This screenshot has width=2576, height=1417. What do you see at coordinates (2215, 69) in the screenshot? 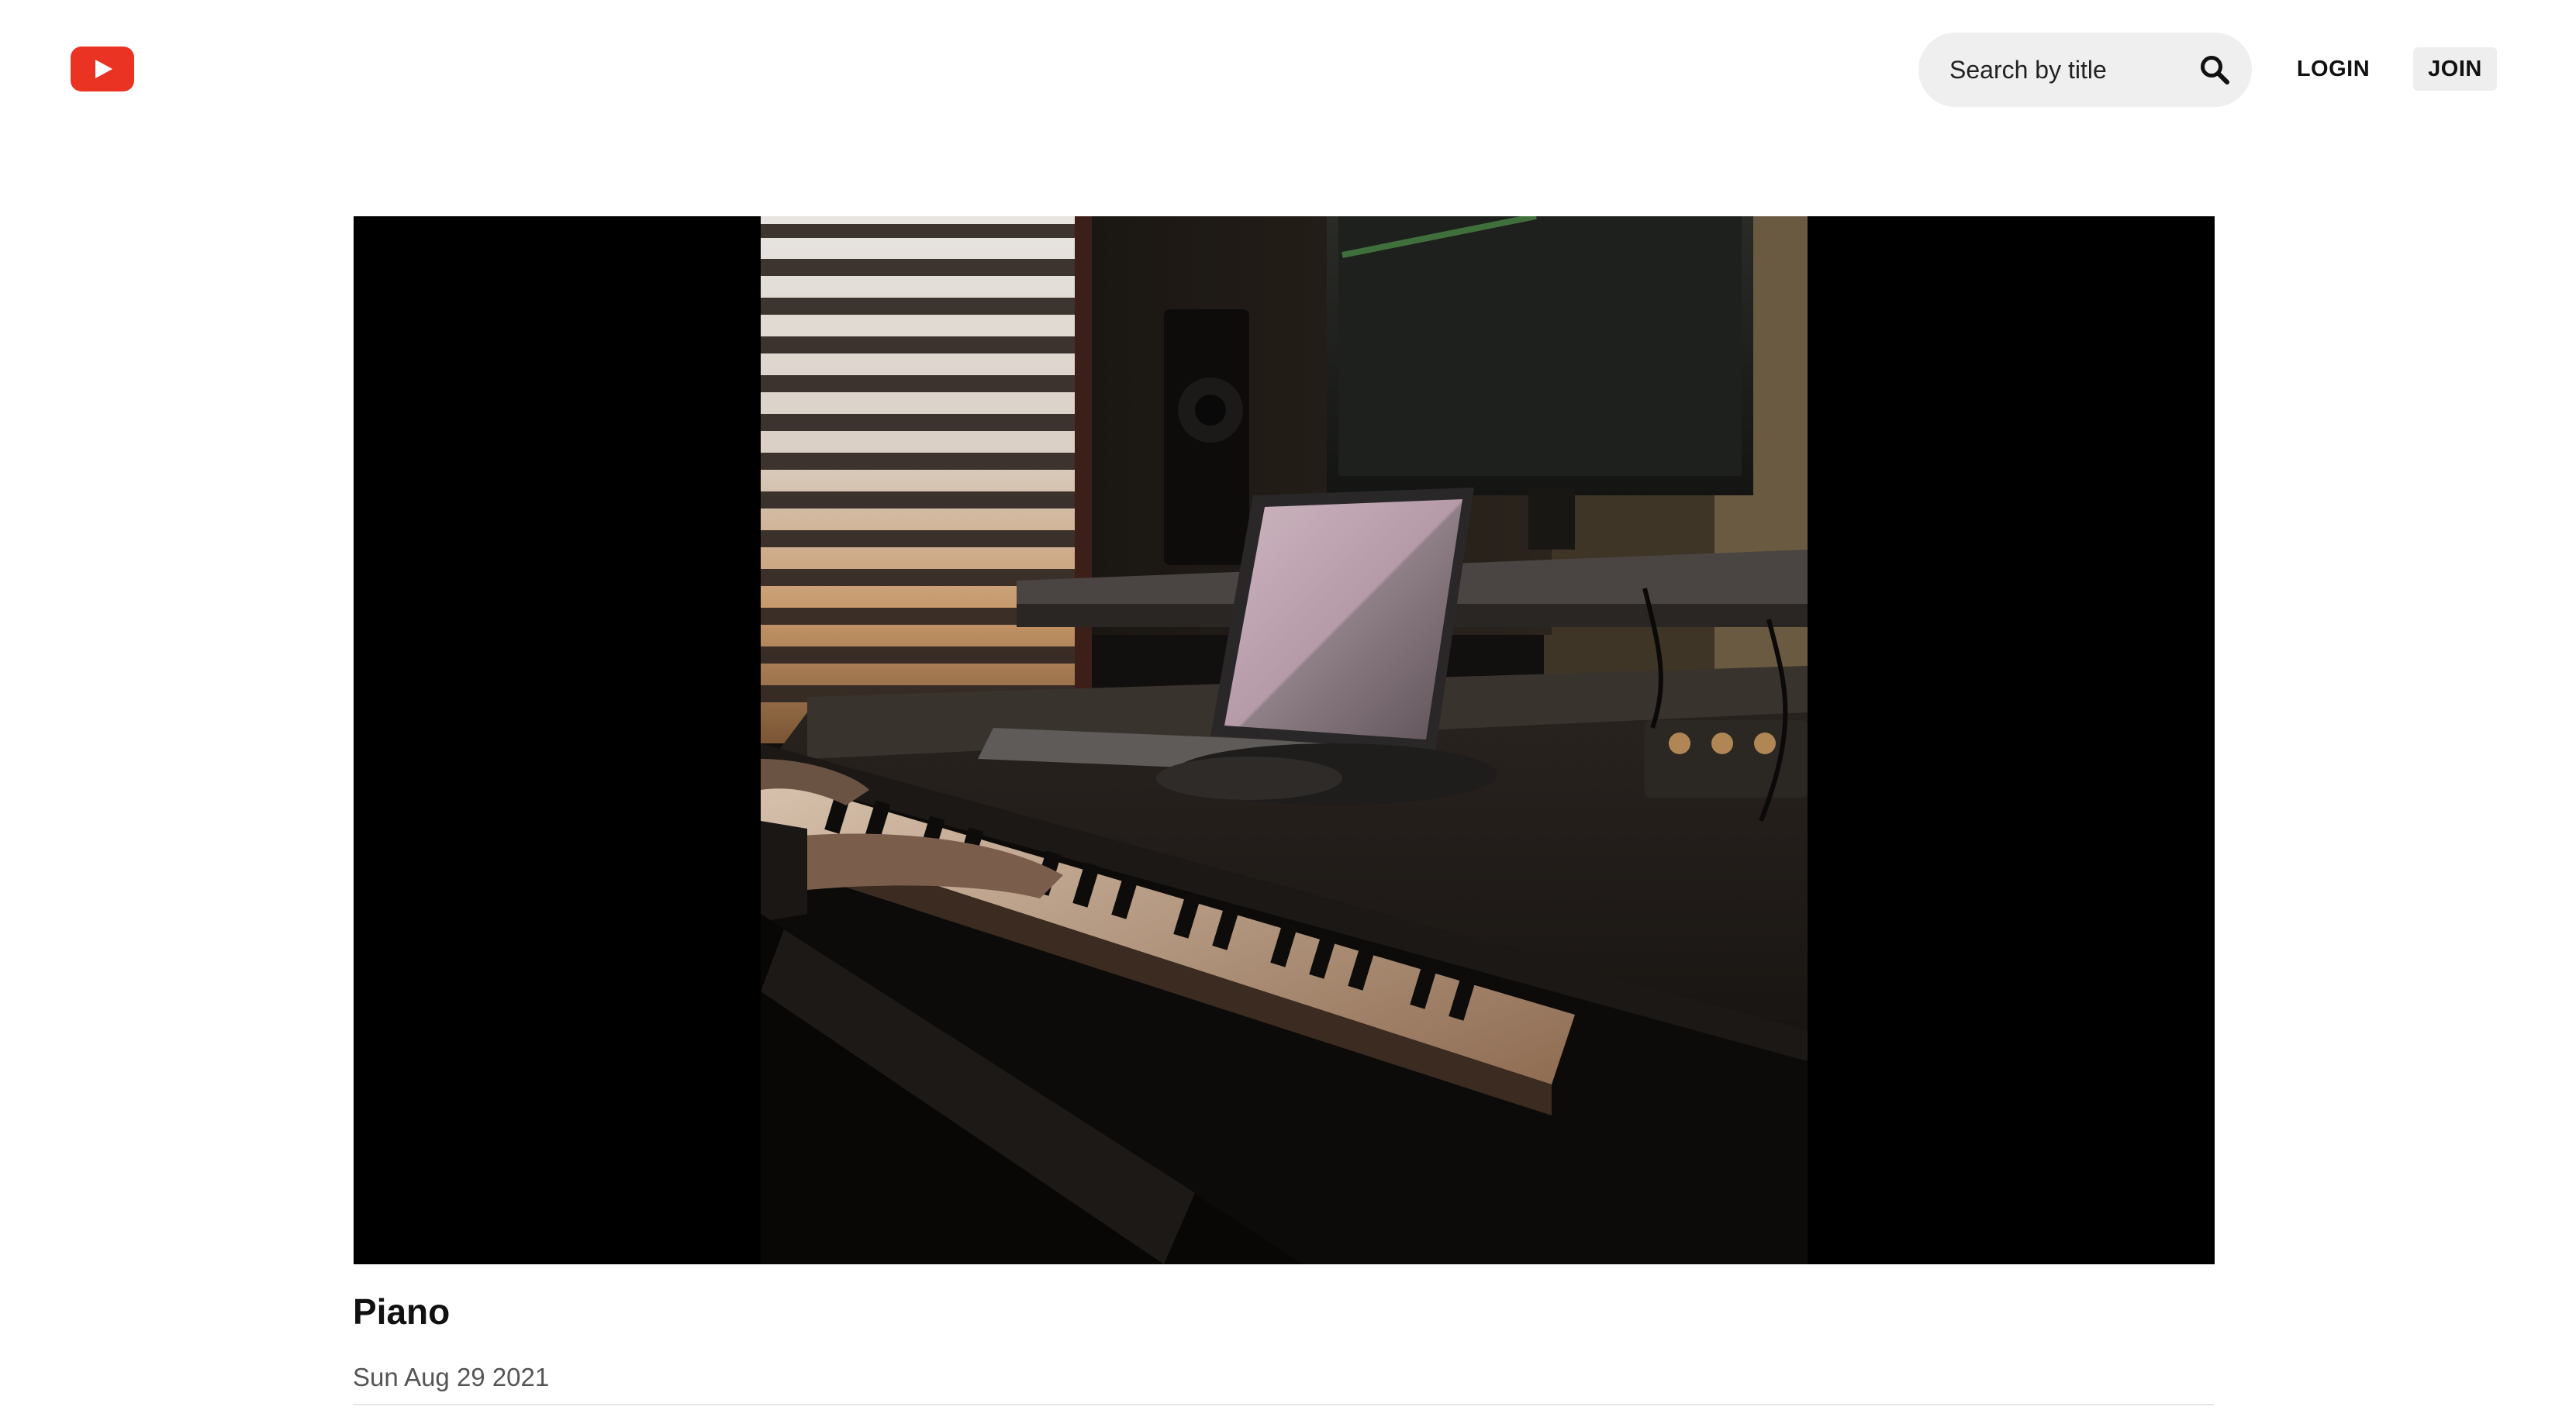
I see `search-icon` at bounding box center [2215, 69].